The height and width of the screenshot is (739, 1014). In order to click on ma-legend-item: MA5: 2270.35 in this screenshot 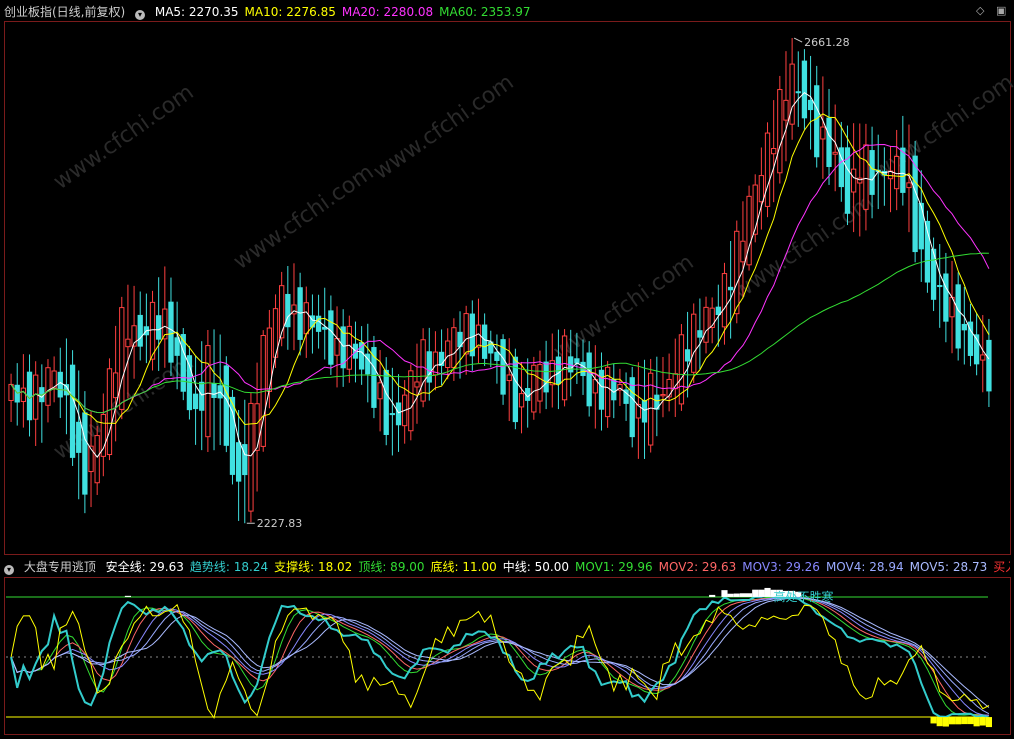, I will do `click(196, 12)`.